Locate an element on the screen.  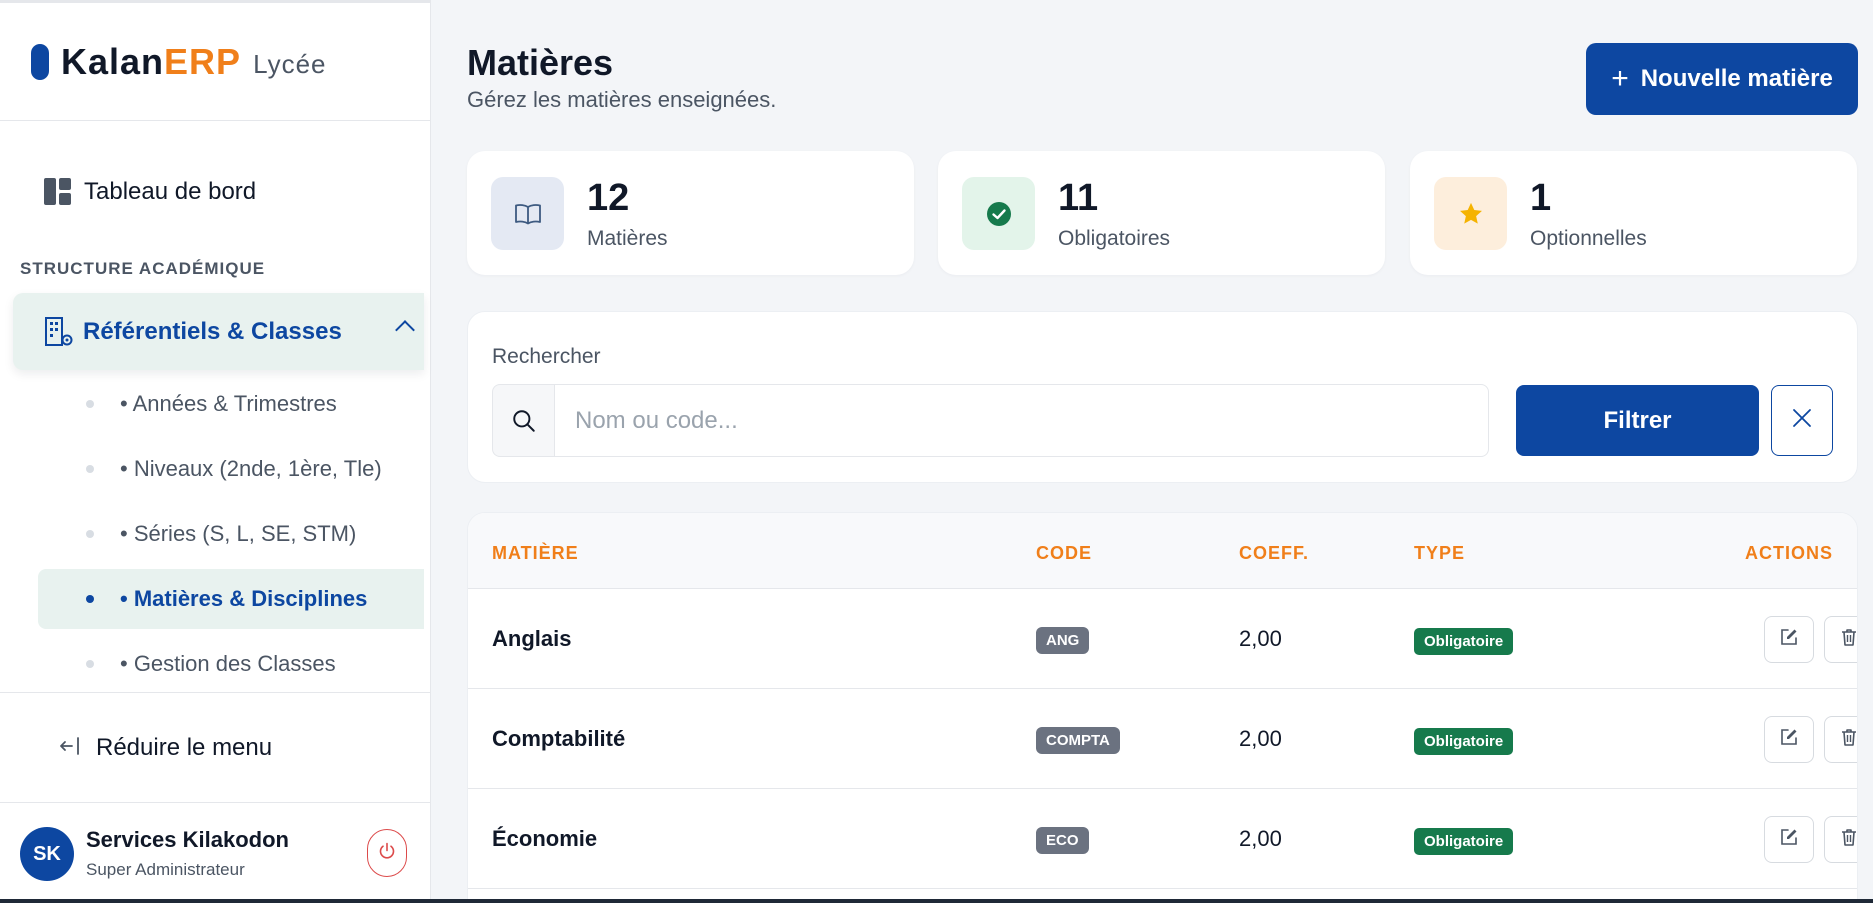
brand-name: KalanERP is located at coordinates (151, 62).